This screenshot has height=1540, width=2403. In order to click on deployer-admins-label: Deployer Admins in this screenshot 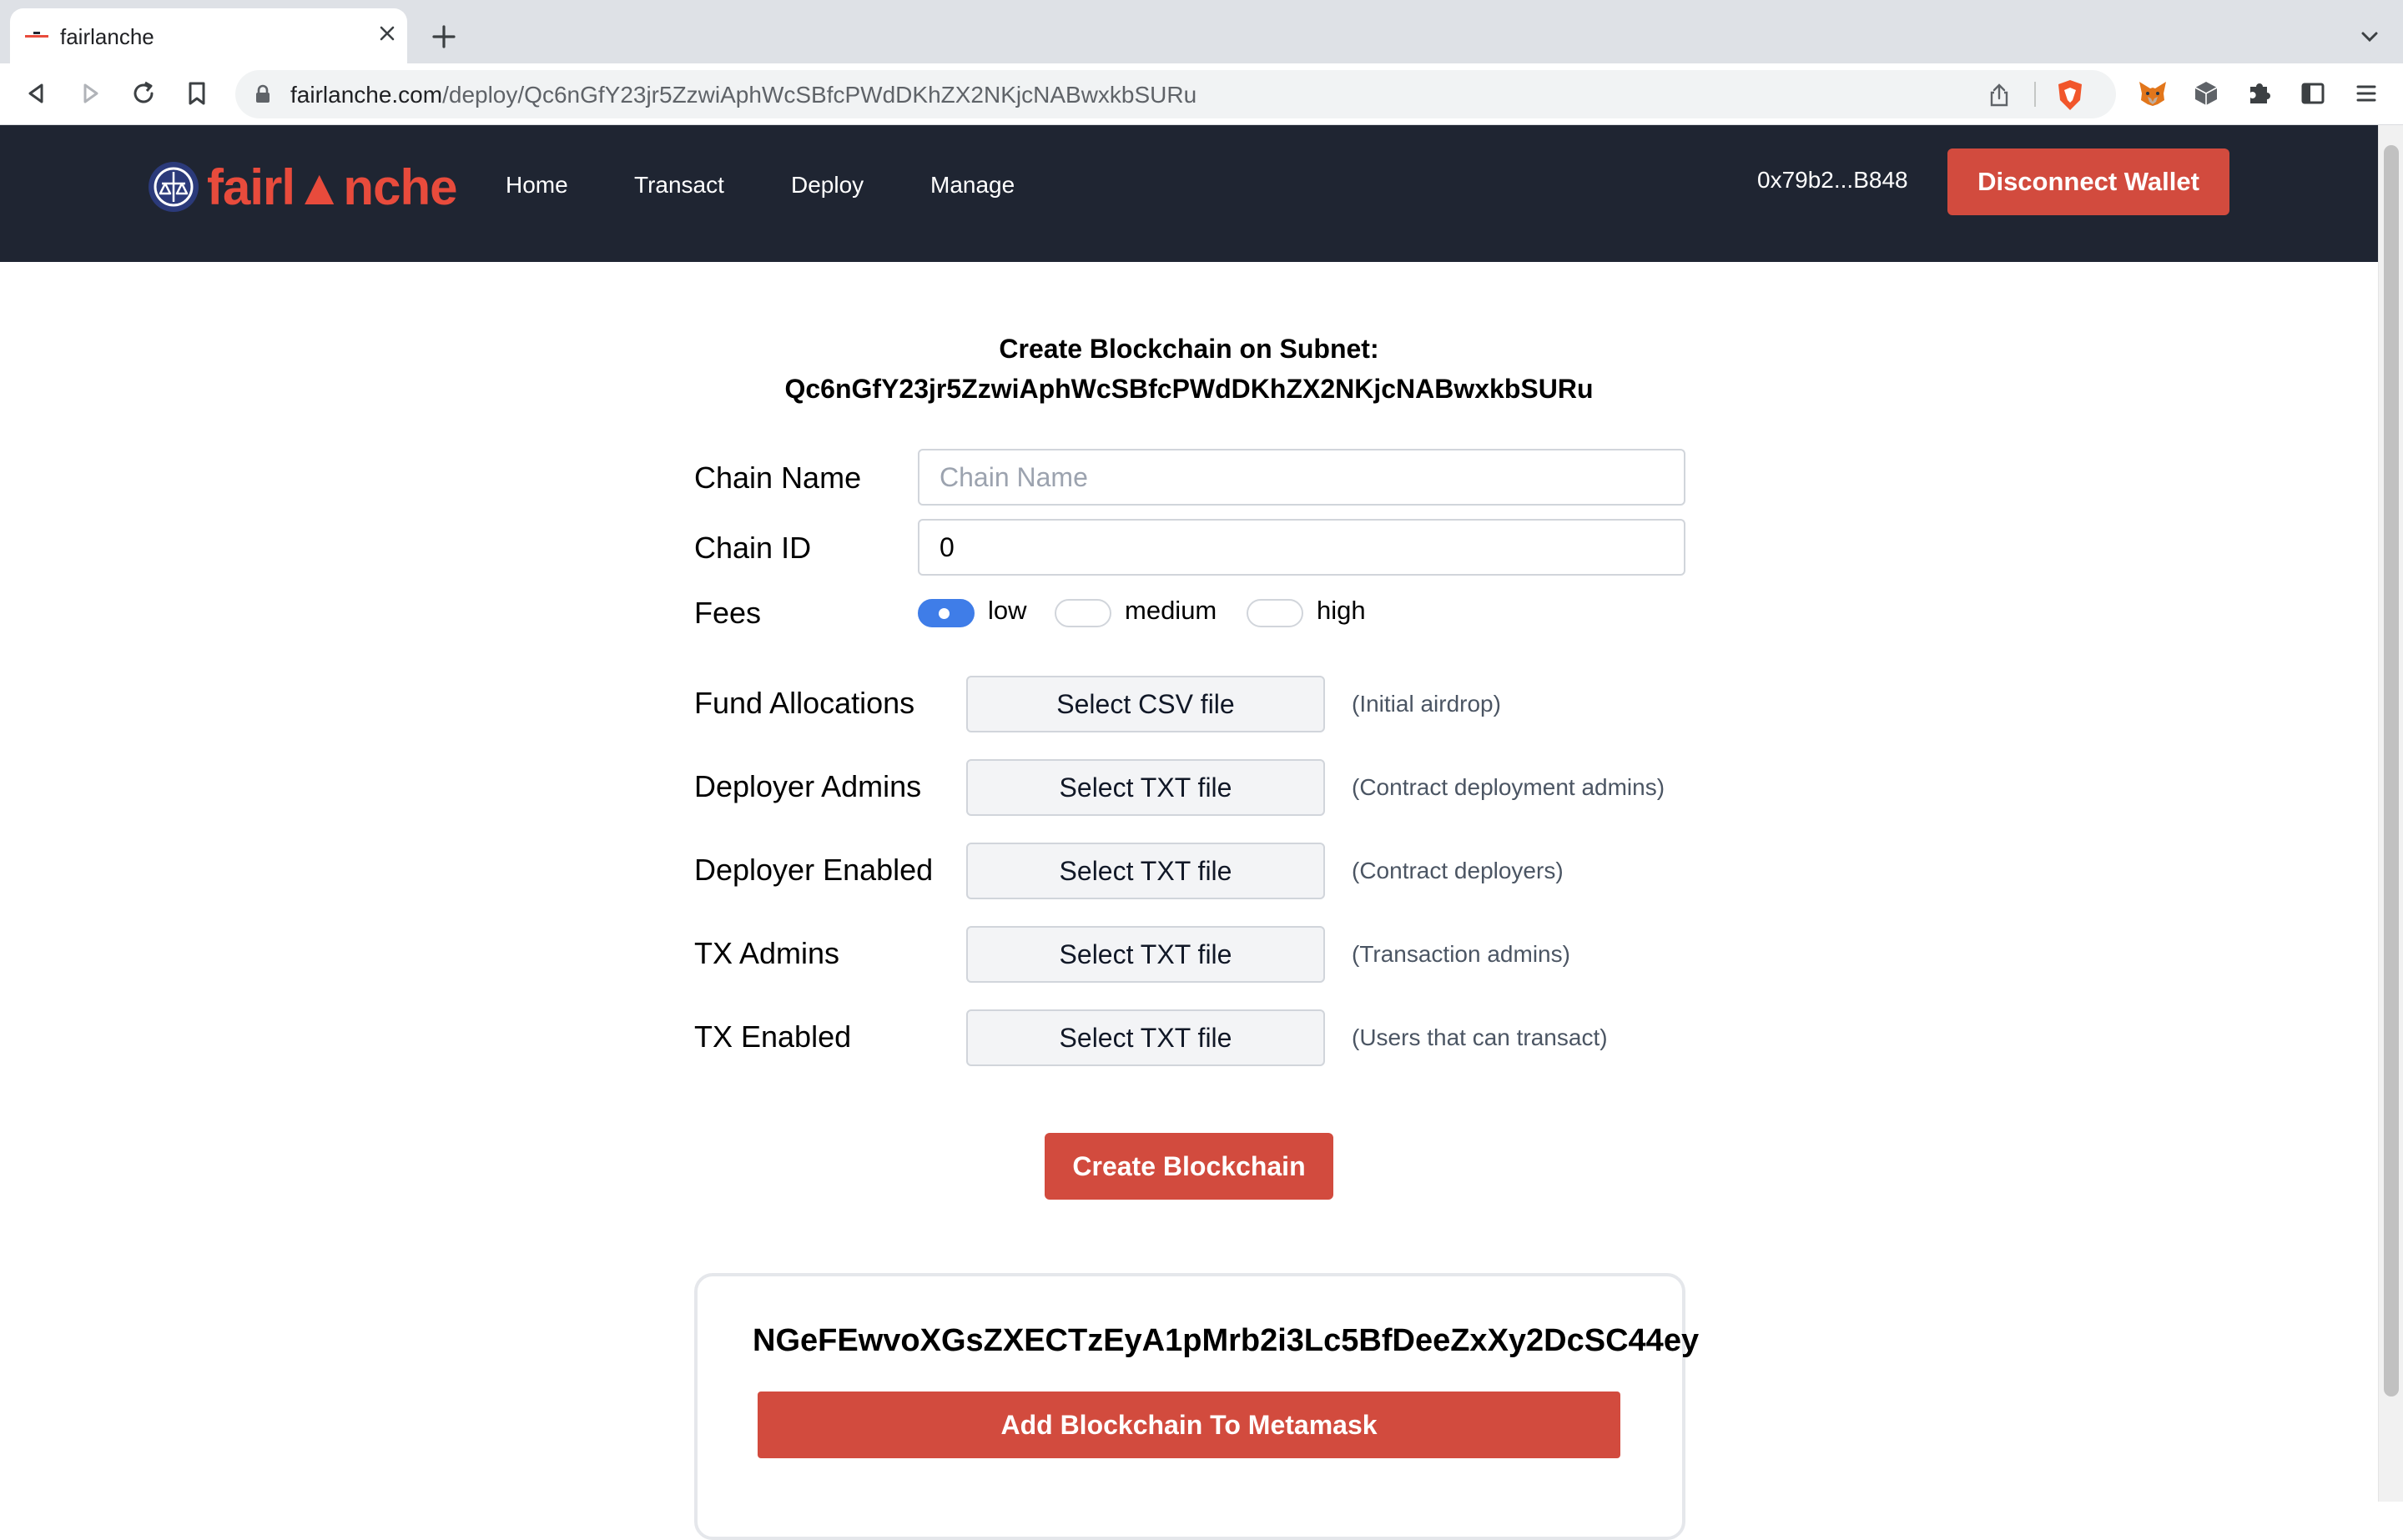, I will do `click(808, 786)`.